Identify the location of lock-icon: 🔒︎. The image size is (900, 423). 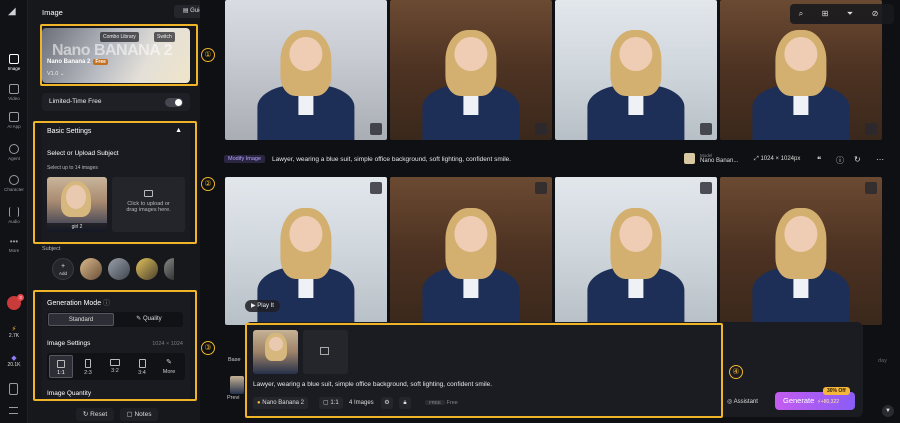
(405, 403).